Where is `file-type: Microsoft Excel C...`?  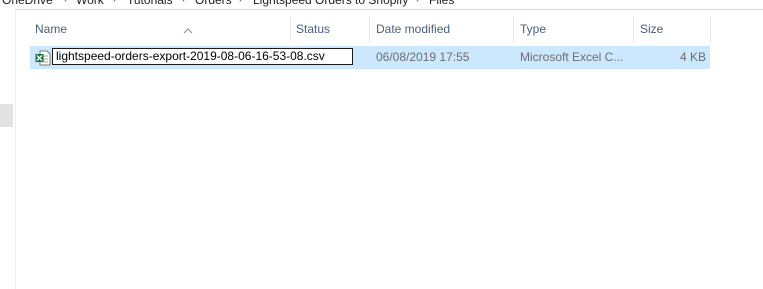 file-type: Microsoft Excel C... is located at coordinates (572, 57).